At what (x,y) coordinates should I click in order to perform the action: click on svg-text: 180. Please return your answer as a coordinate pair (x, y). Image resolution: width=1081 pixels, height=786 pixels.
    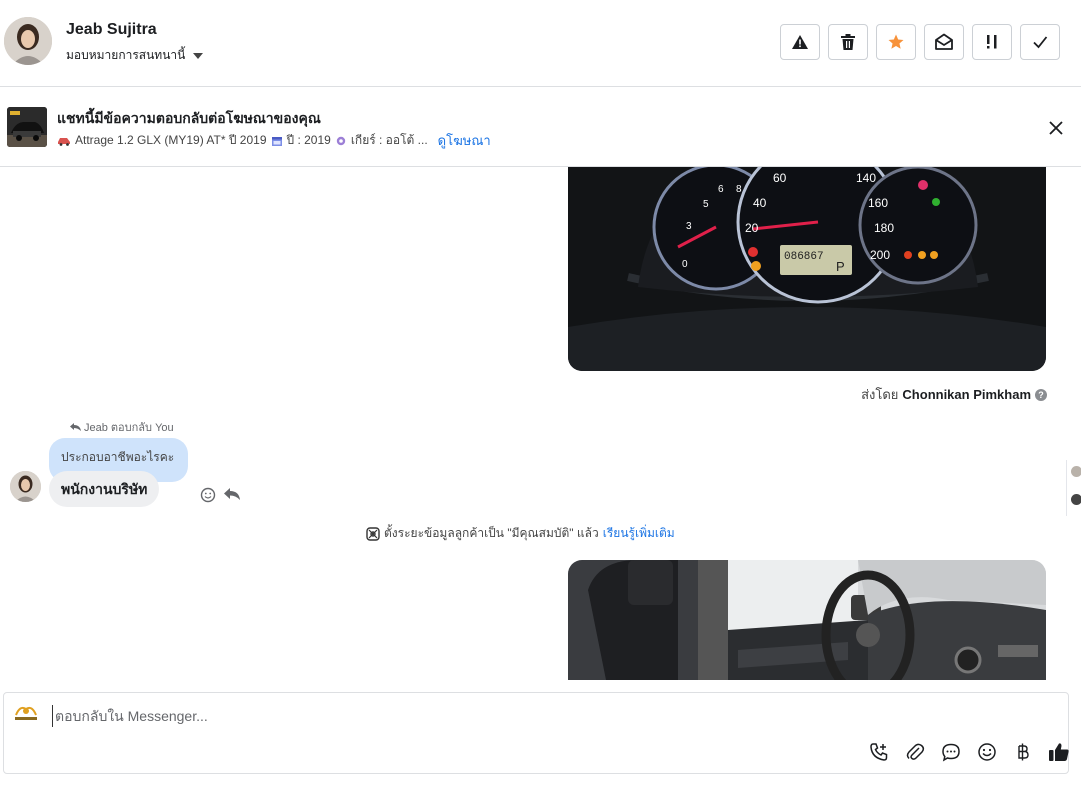
    Looking at the image, I should click on (884, 228).